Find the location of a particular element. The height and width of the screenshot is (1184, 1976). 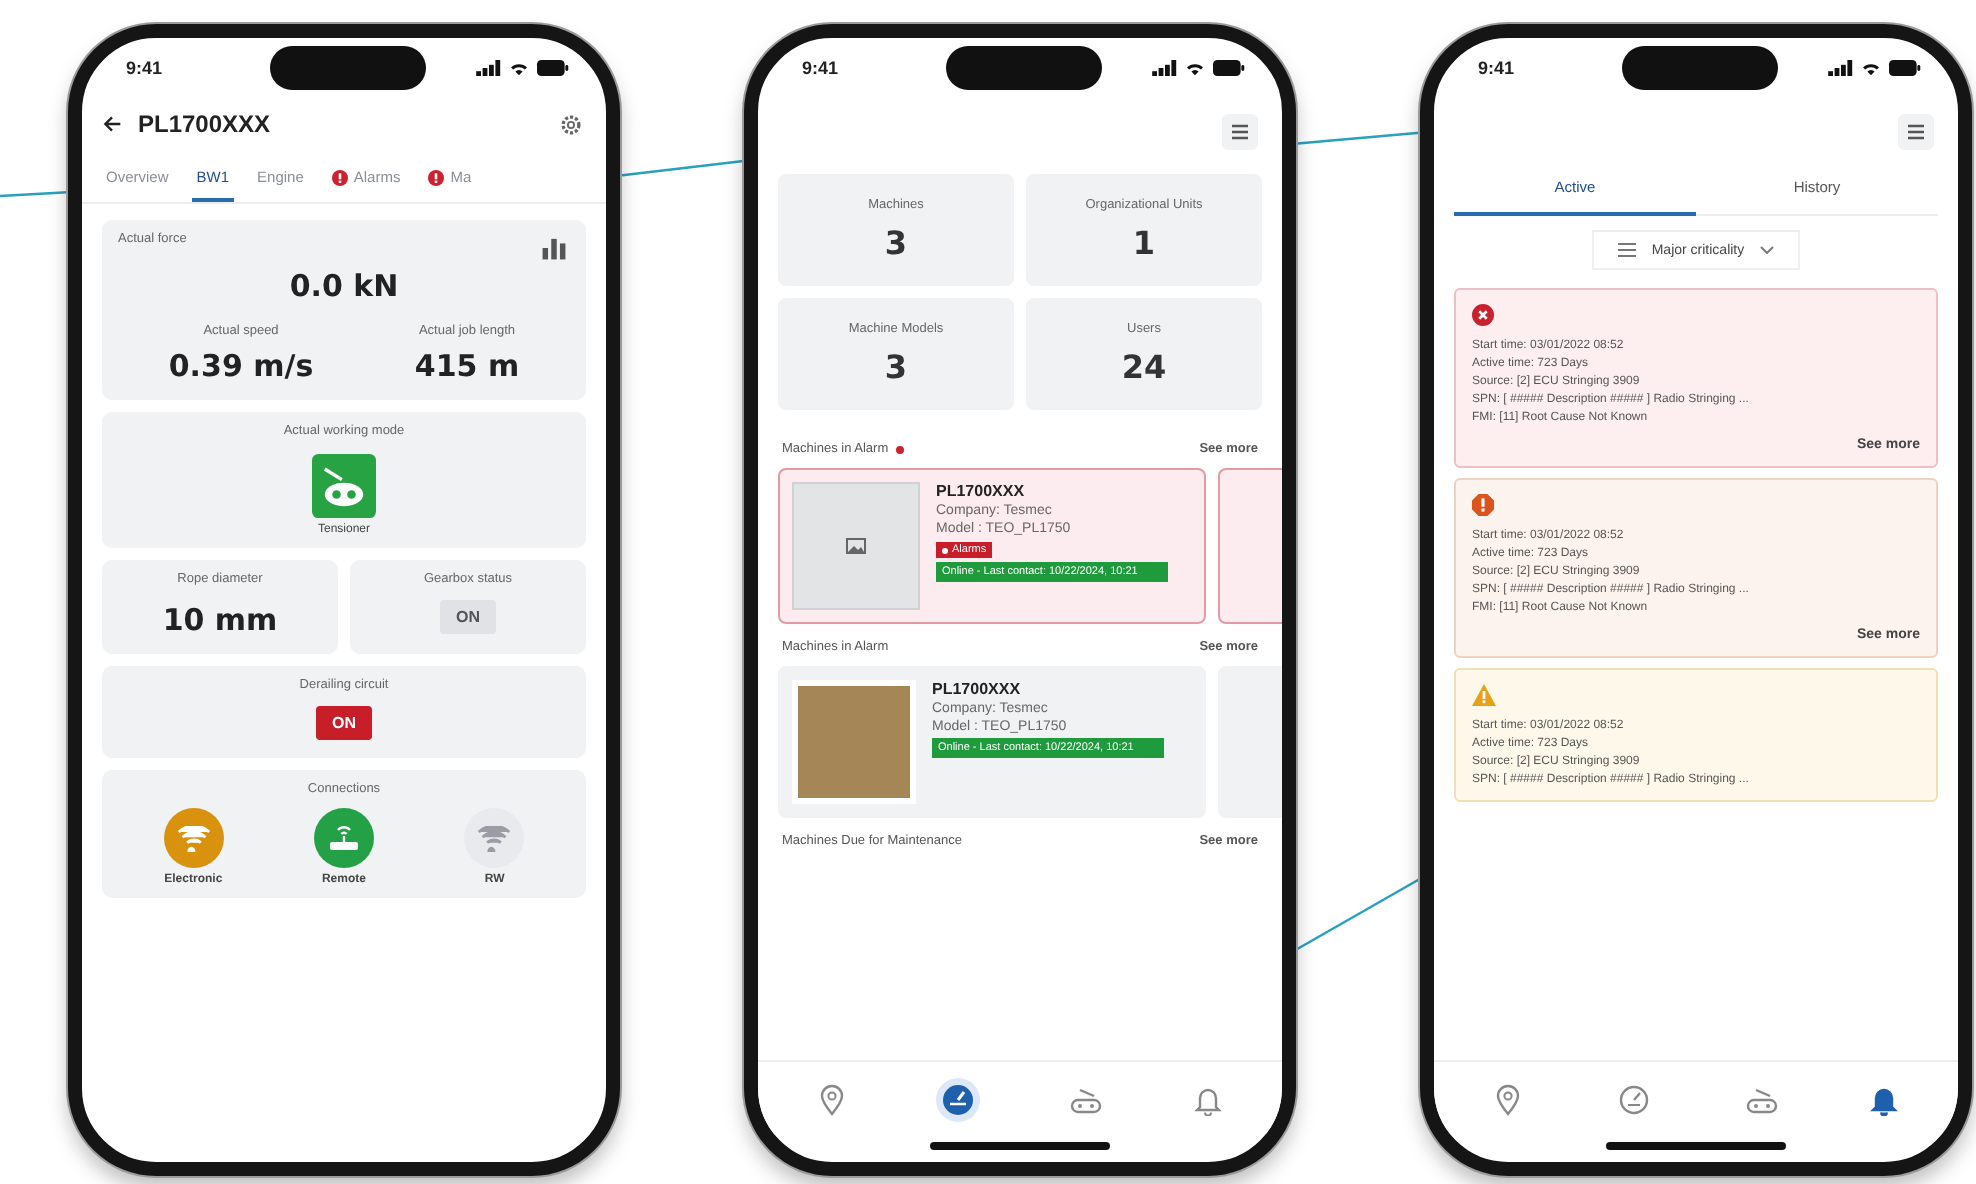

value-text: 0.0 kN is located at coordinates (344, 286).